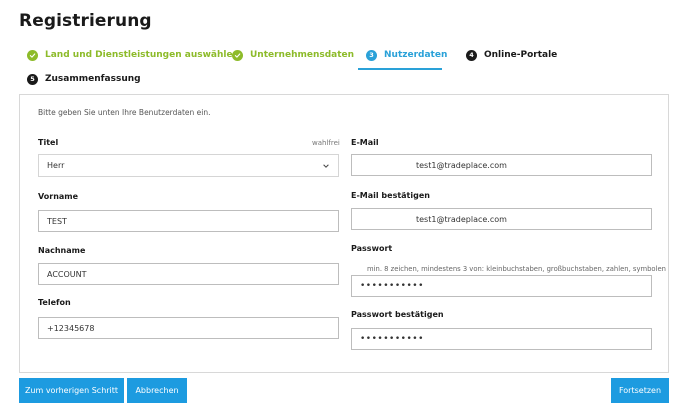 Image resolution: width=688 pixels, height=419 pixels. I want to click on continue-button: Fortsetzen, so click(640, 390).